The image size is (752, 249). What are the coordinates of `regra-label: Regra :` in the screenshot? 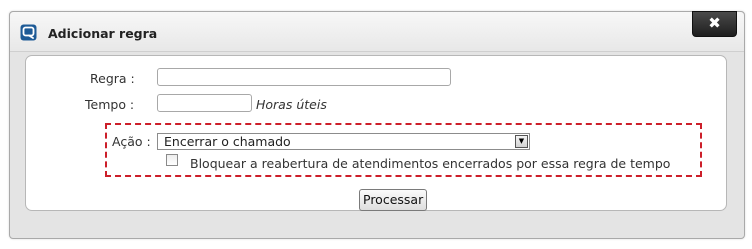 It's located at (112, 78).